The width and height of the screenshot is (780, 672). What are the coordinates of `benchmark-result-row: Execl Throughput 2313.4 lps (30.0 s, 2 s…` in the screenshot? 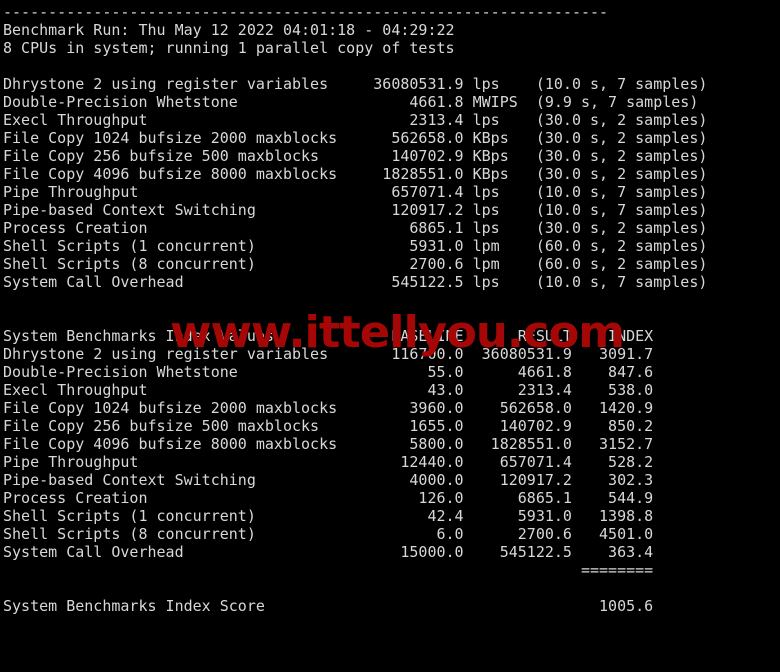 It's located at (355, 120).